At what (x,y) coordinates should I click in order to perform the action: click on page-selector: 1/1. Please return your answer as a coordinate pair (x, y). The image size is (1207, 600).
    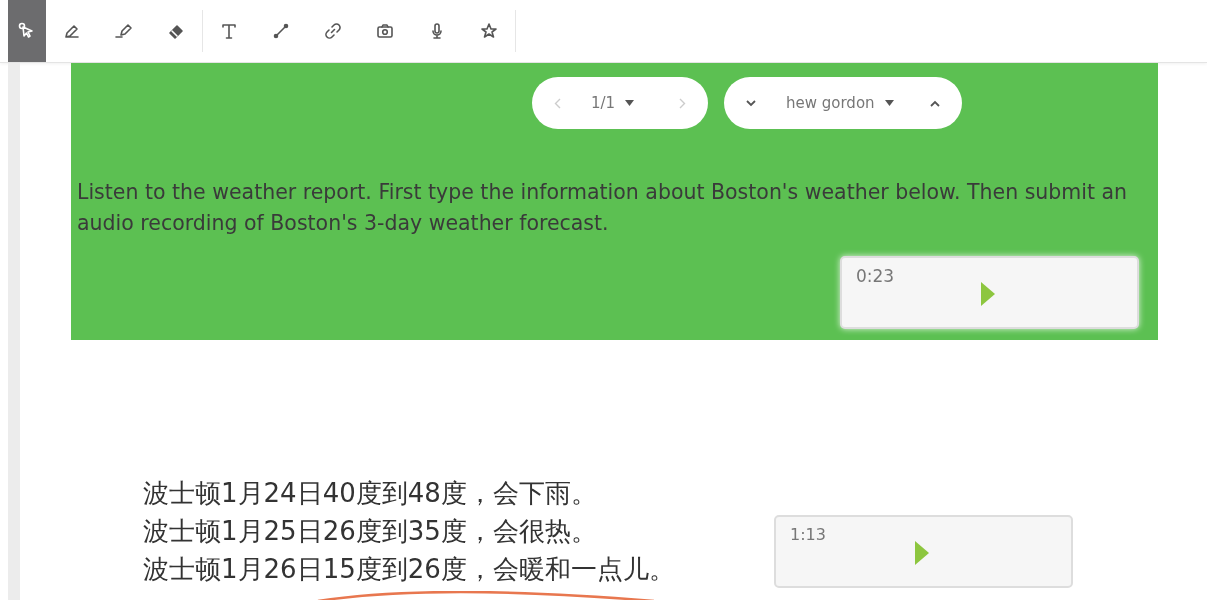
    Looking at the image, I should click on (620, 103).